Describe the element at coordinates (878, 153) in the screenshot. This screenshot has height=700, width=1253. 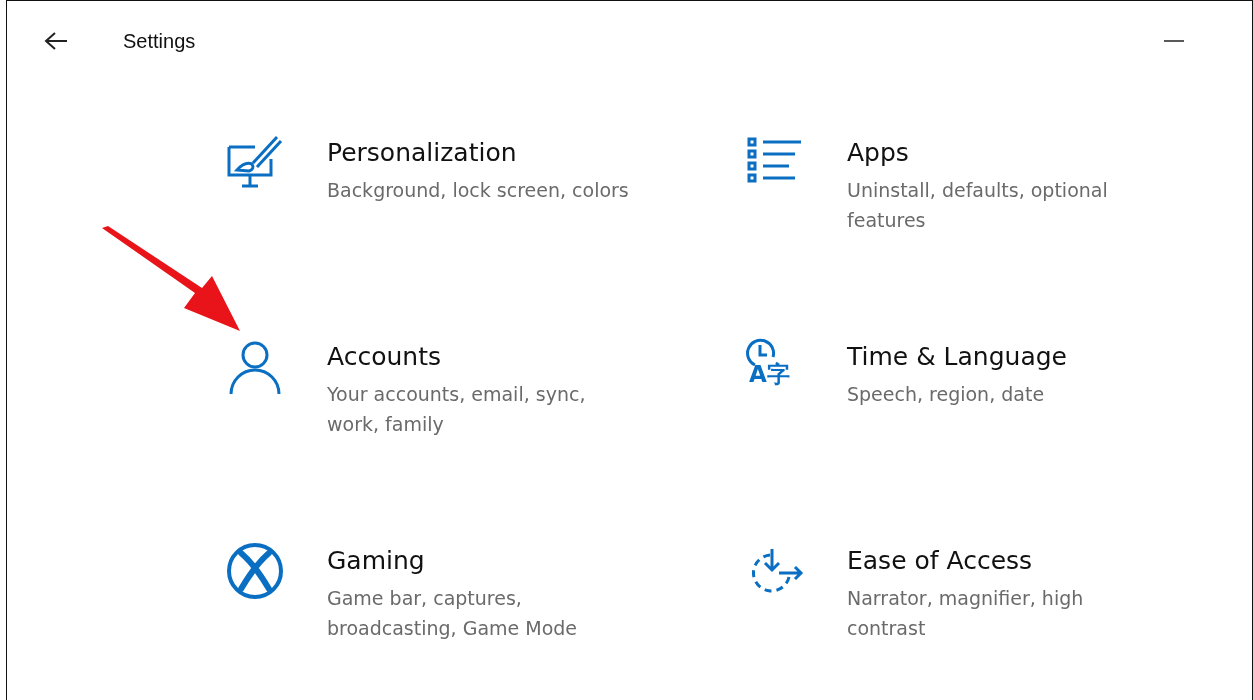
I see `category-link: Apps` at that location.